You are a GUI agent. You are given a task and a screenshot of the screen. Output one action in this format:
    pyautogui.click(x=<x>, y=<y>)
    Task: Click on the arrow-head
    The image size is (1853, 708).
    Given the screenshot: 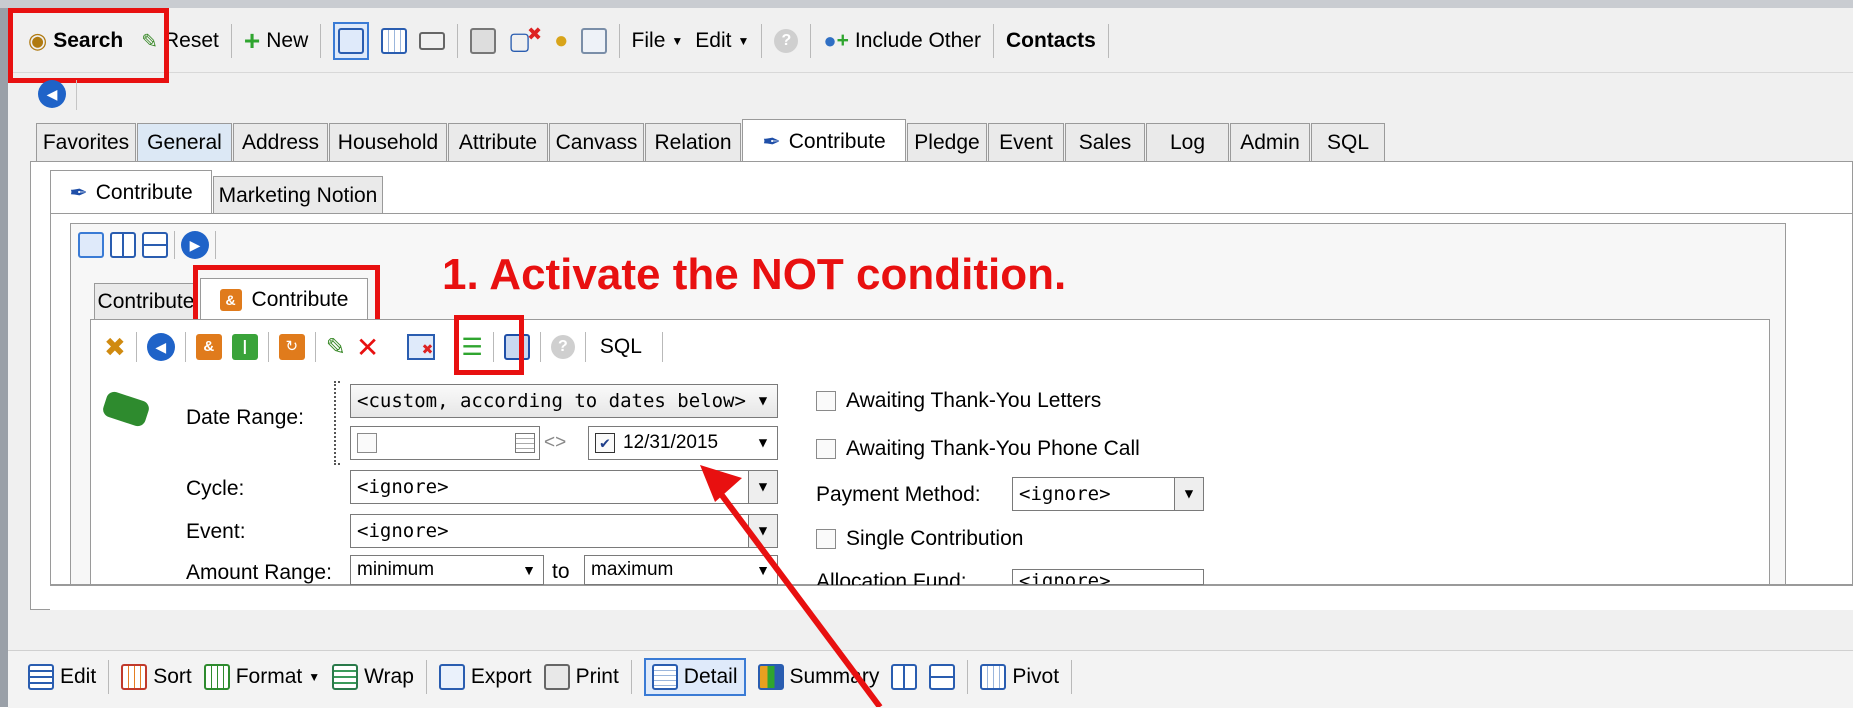 What is the action you would take?
    pyautogui.click(x=721, y=483)
    